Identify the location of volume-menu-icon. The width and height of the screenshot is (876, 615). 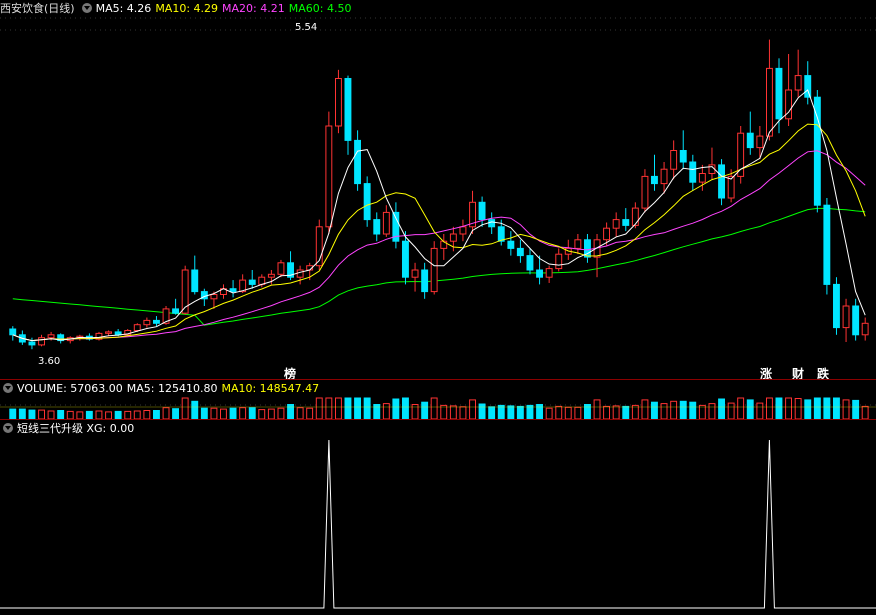
(8, 388).